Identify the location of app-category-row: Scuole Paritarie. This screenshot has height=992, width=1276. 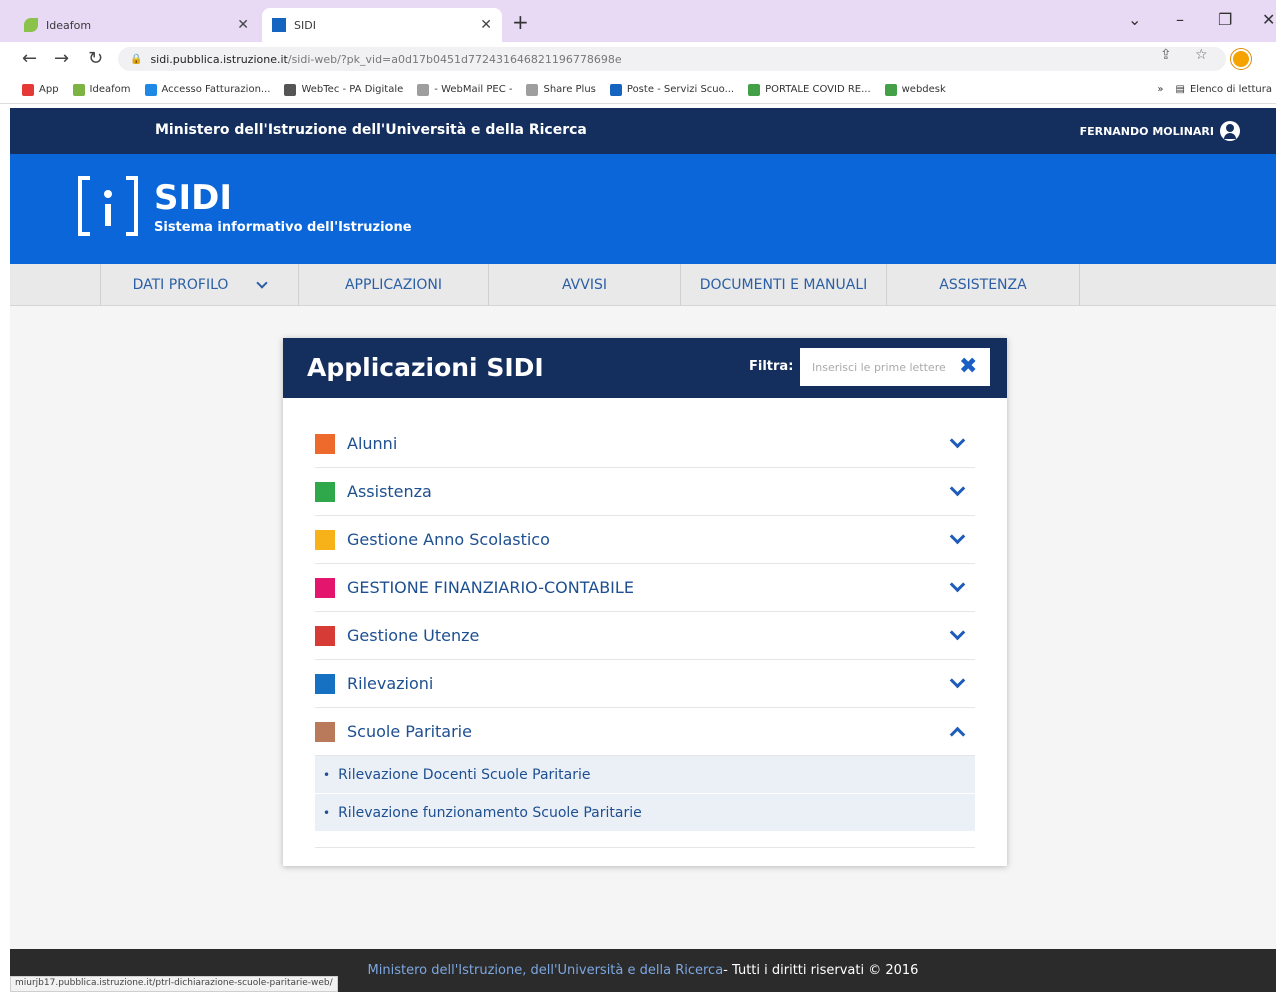
(645, 732).